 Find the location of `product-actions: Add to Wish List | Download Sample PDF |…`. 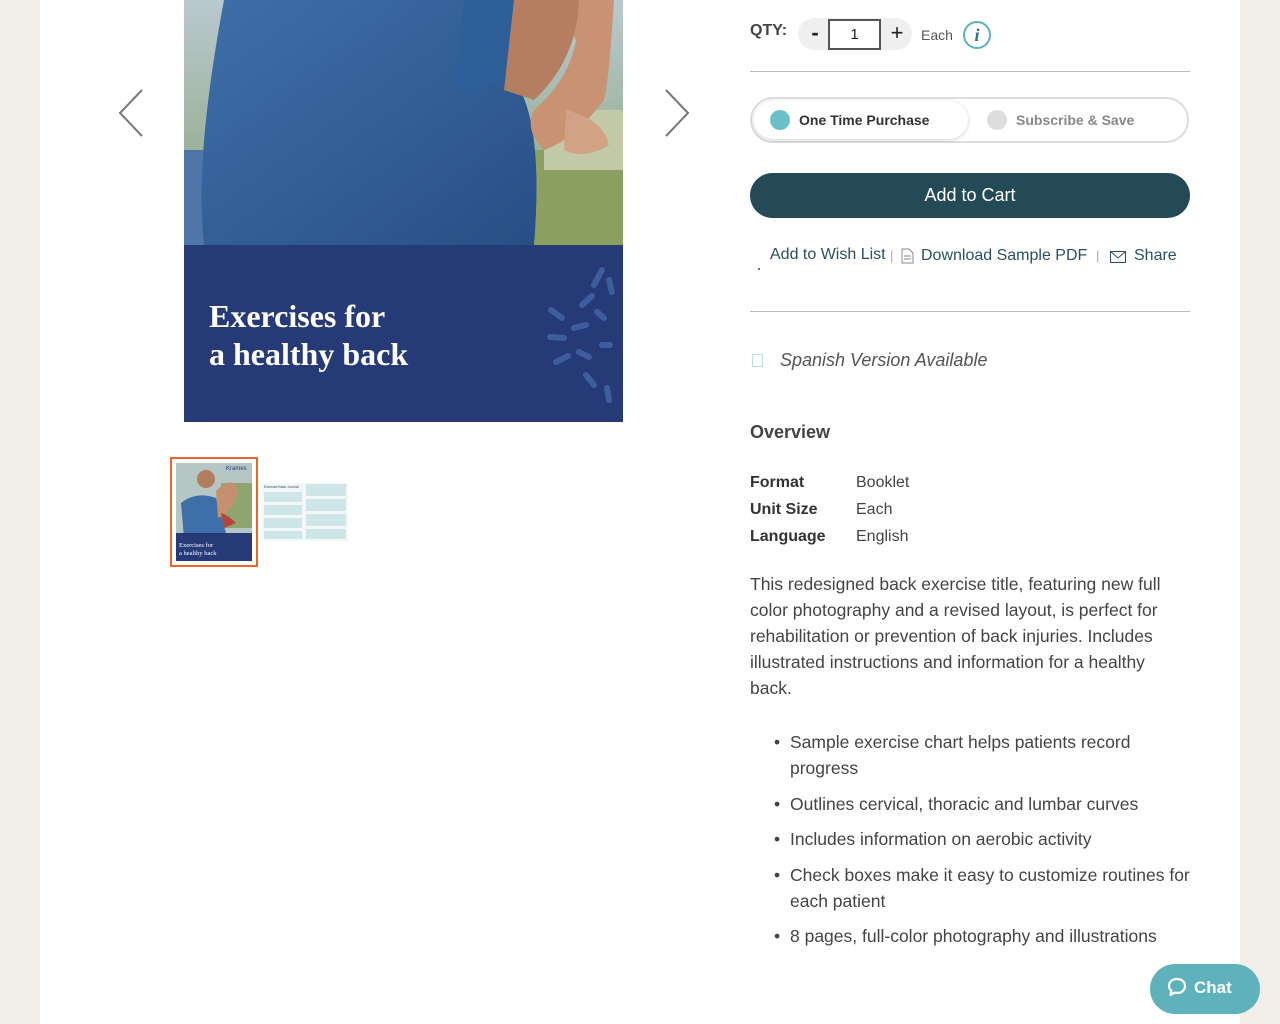

product-actions: Add to Wish List | Download Sample PDF |… is located at coordinates (970, 258).